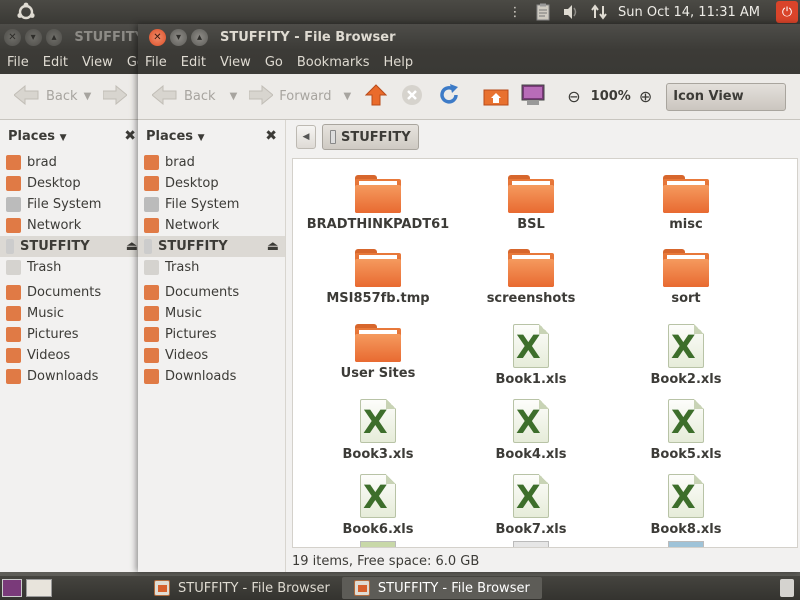 This screenshot has width=800, height=600. What do you see at coordinates (531, 430) in the screenshot?
I see `file-item: X Book4.xls` at bounding box center [531, 430].